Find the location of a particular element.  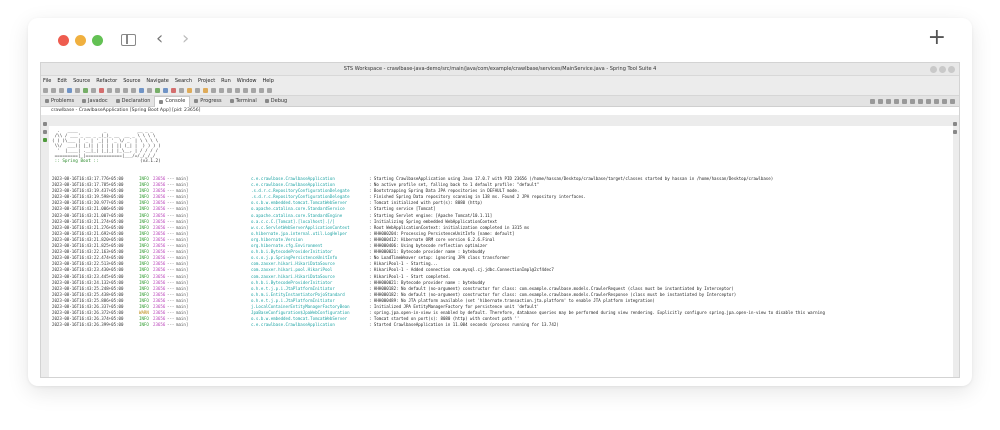

step-over-icon is located at coordinates (125, 90).